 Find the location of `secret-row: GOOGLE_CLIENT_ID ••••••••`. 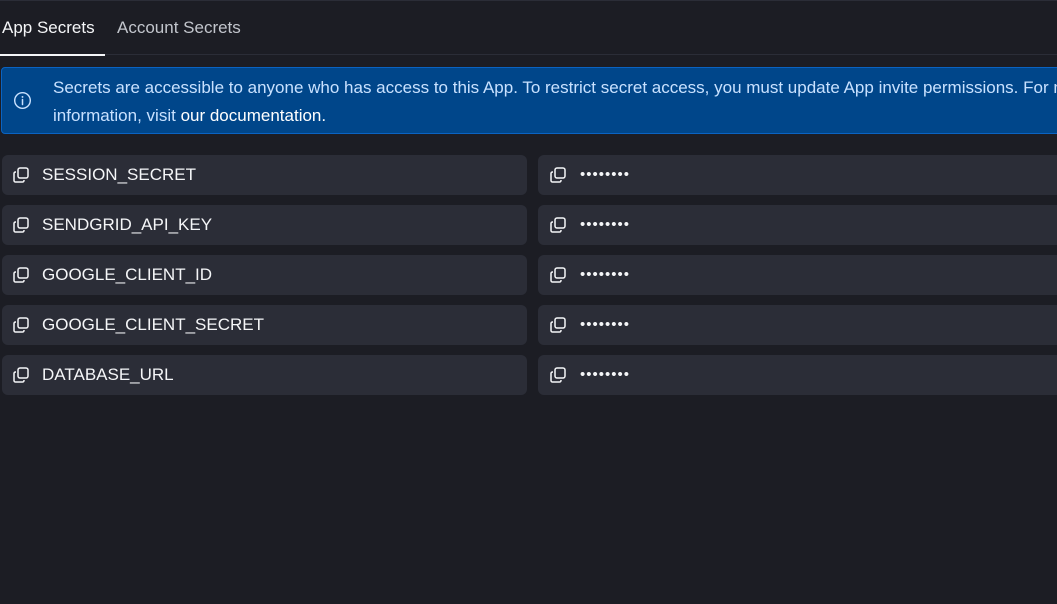

secret-row: GOOGLE_CLIENT_ID •••••••• is located at coordinates (528, 275).